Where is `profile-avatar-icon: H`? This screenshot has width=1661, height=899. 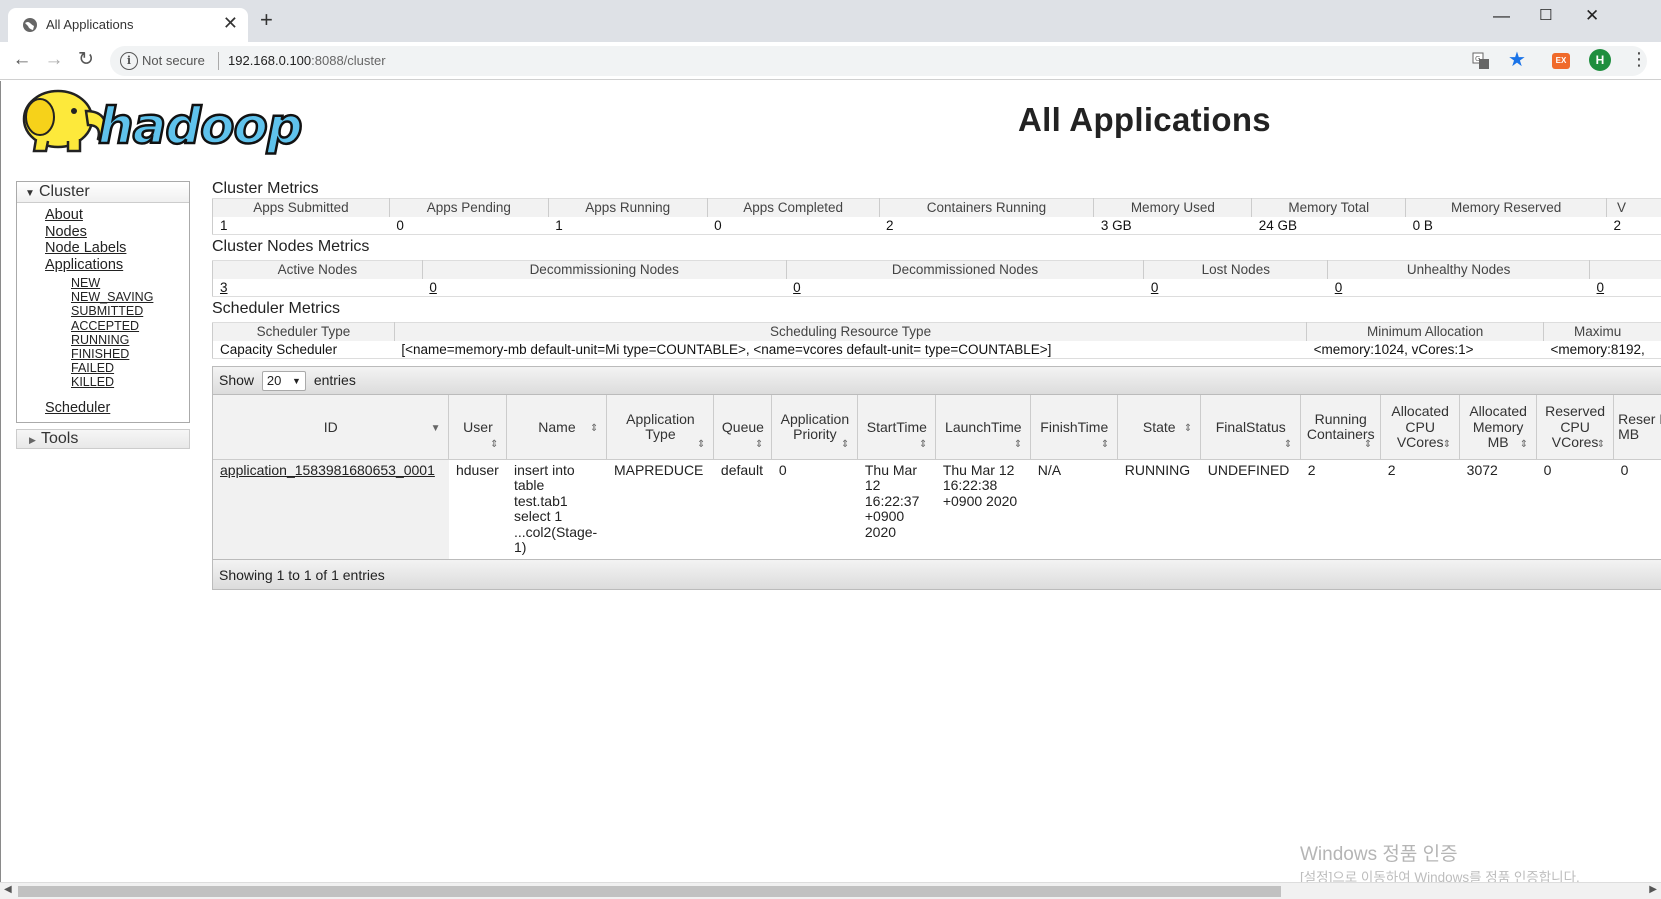
profile-avatar-icon: H is located at coordinates (1600, 60).